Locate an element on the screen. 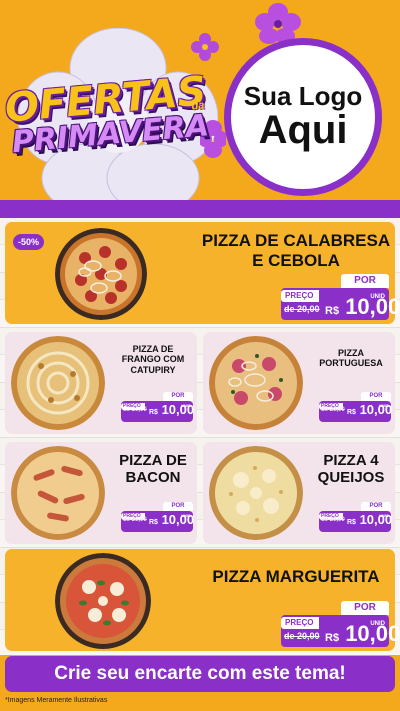  product-name: PIZZA PORTUGUESA is located at coordinates (351, 358).